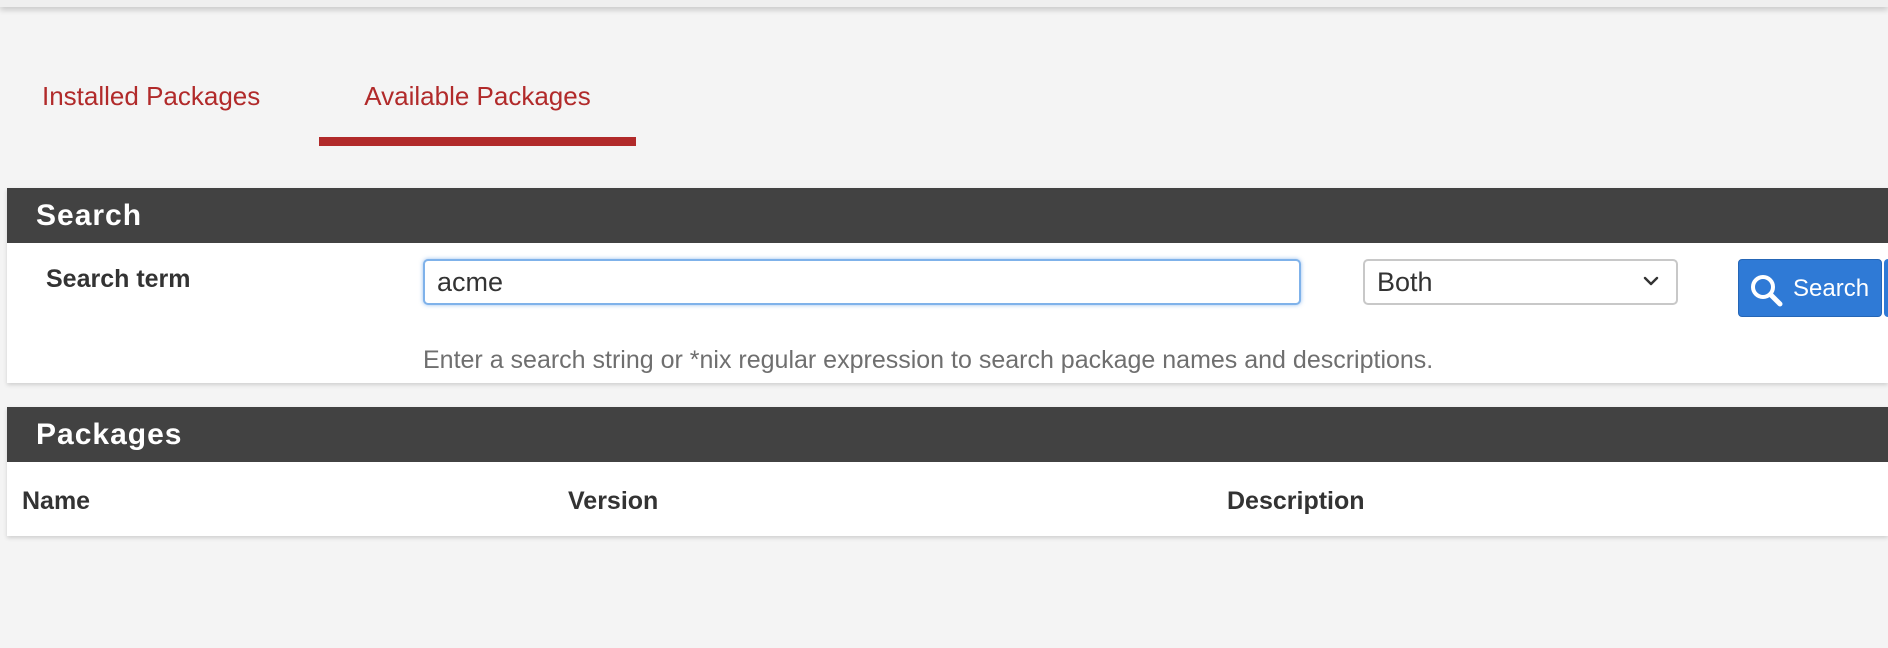 The height and width of the screenshot is (648, 1888). What do you see at coordinates (862, 282) in the screenshot?
I see `search-input` at bounding box center [862, 282].